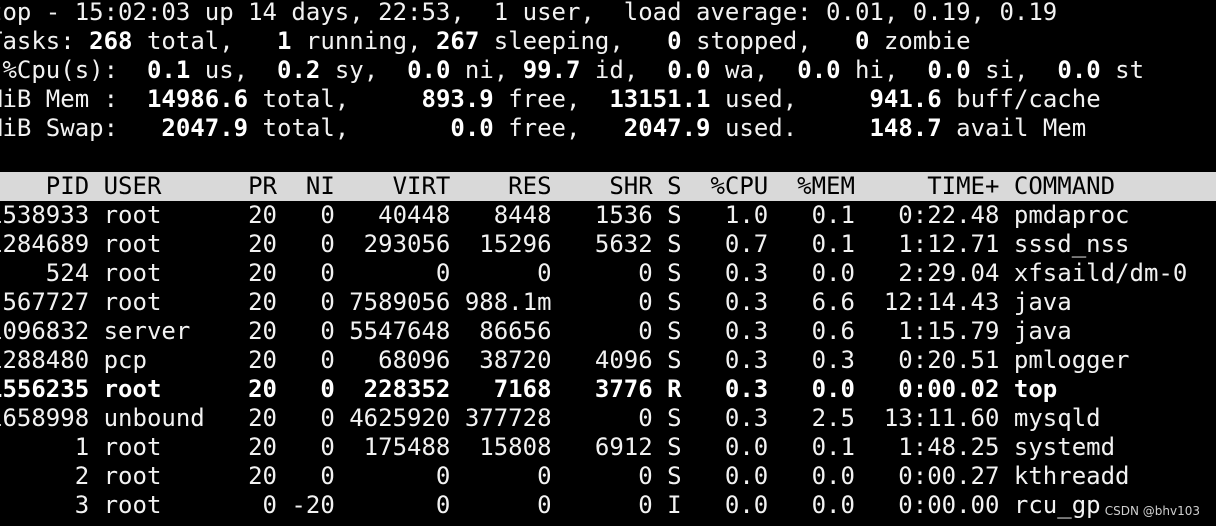  Describe the element at coordinates (168, 70) in the screenshot. I see `cpu-us: 0.1` at that location.